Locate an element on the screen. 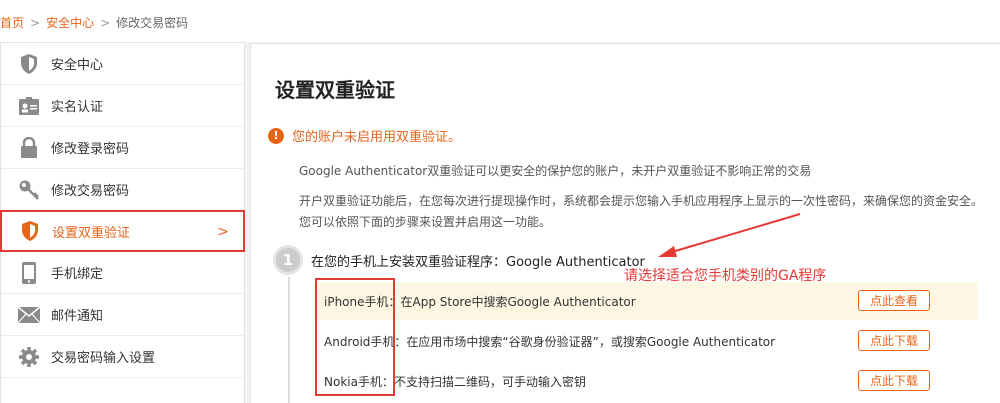  sidebar-item-change-login-password: 修改登录密码 is located at coordinates (122, 148).